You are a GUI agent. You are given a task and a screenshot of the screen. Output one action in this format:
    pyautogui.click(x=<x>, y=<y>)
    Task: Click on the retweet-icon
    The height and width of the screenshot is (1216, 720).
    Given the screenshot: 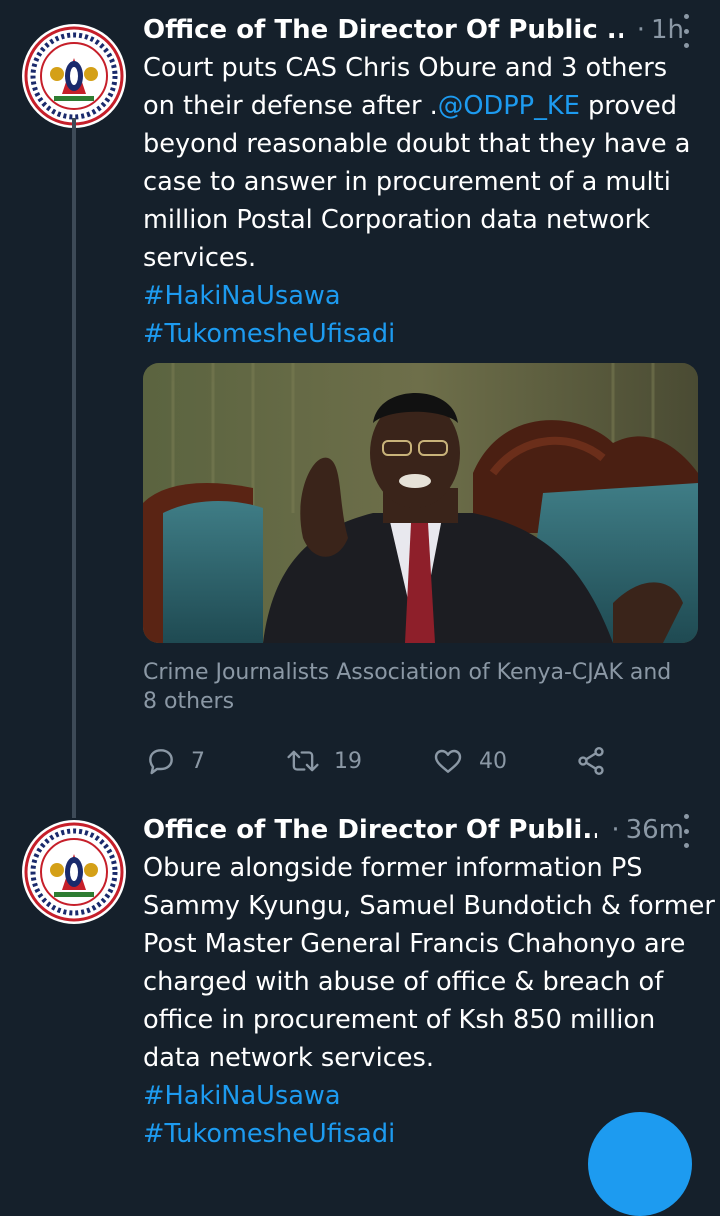 What is the action you would take?
    pyautogui.click(x=303, y=761)
    